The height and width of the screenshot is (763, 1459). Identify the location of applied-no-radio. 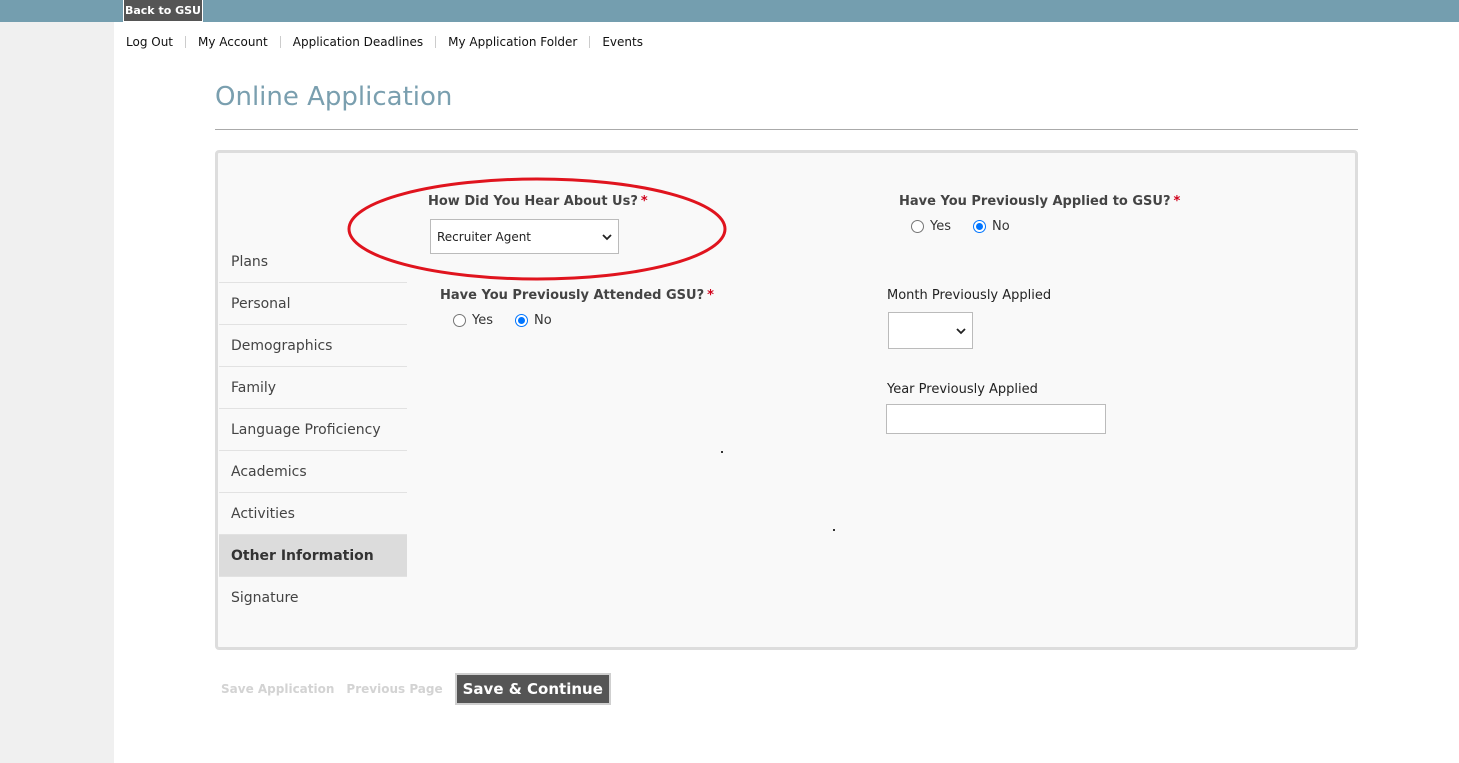
(979, 226).